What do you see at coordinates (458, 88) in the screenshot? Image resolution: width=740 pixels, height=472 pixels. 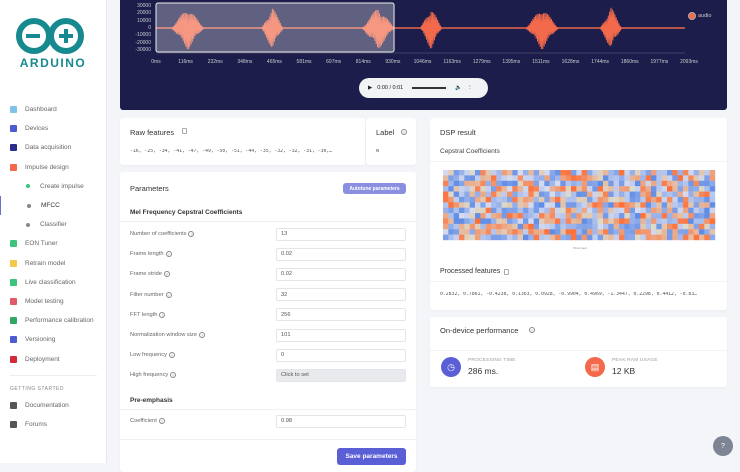 I see `volume-icon: 🔈` at bounding box center [458, 88].